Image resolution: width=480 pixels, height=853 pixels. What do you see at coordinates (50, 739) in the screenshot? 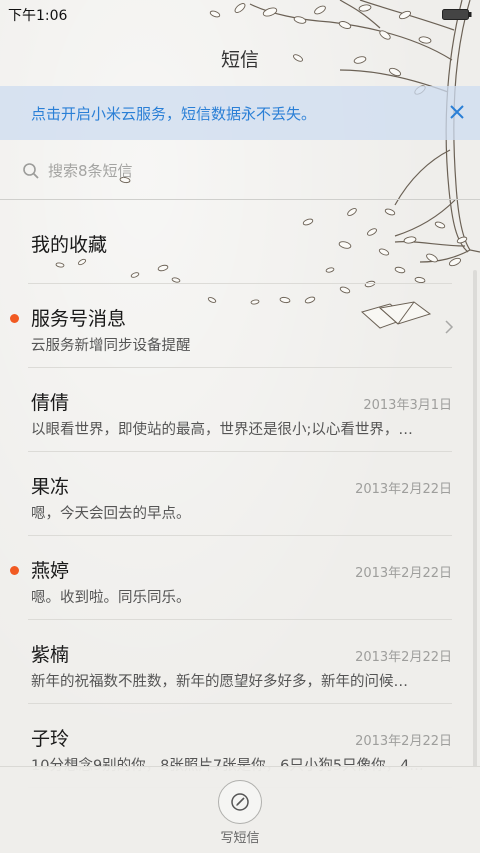
I see `conversation-name: 子玲` at bounding box center [50, 739].